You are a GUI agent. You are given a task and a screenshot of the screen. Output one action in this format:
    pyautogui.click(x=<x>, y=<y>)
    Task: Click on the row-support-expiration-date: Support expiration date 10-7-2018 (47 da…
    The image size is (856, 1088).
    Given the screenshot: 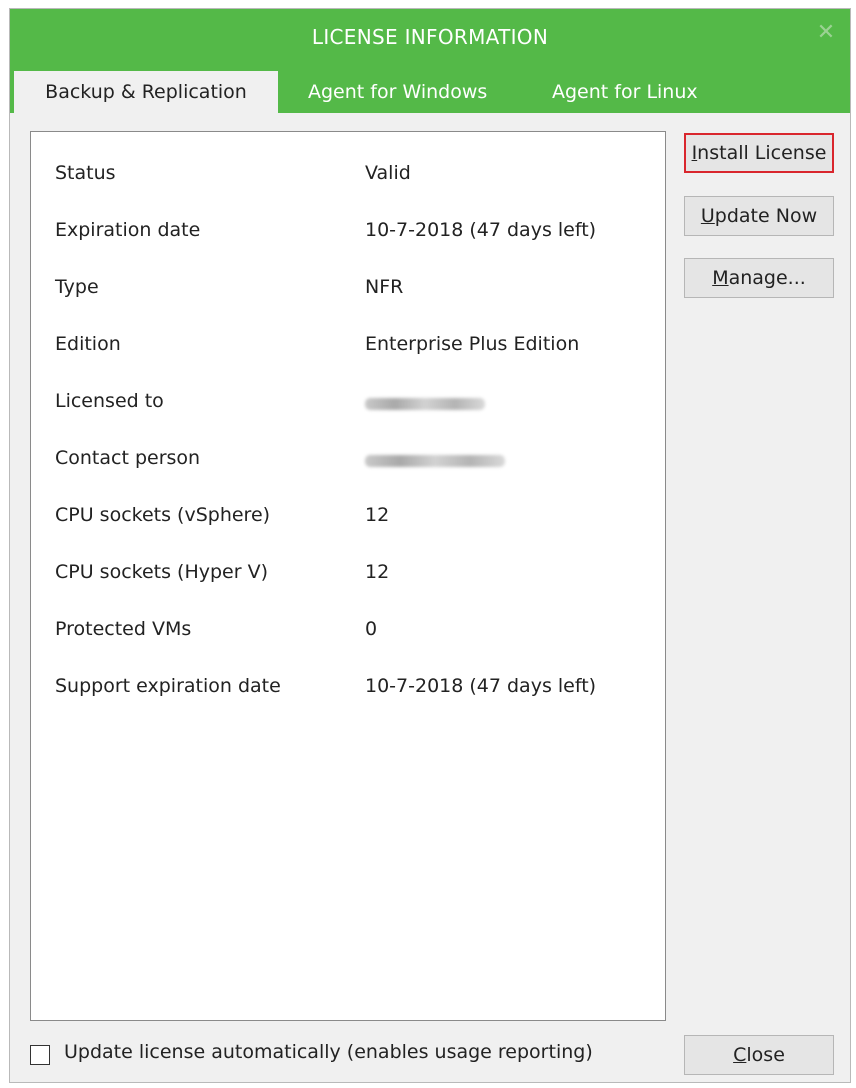 What is the action you would take?
    pyautogui.click(x=348, y=690)
    